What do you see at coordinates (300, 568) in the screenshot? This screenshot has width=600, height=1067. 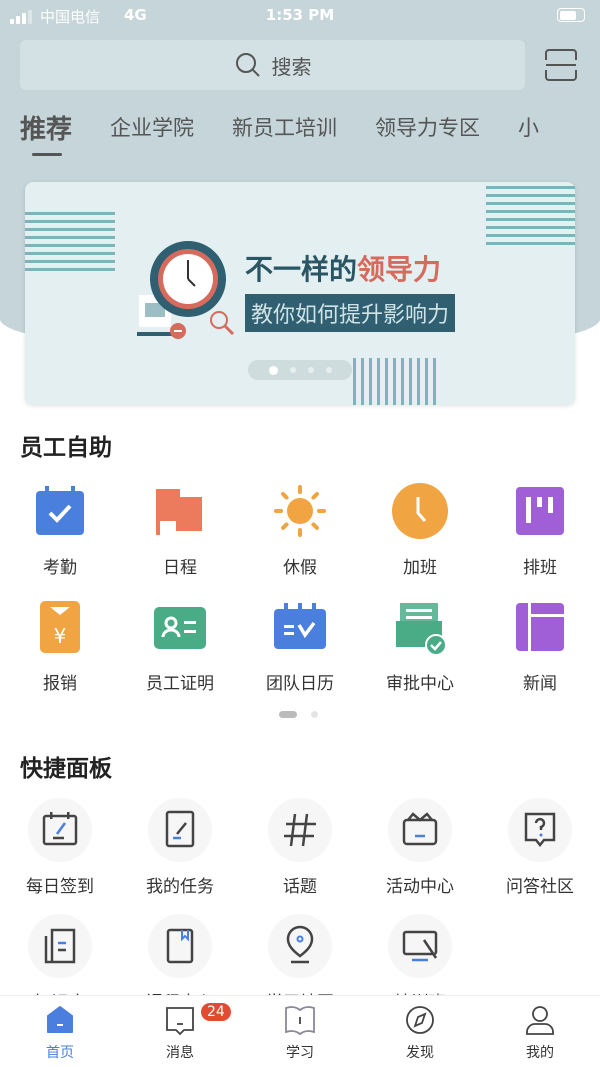 I see `grid-item-label: 休假` at bounding box center [300, 568].